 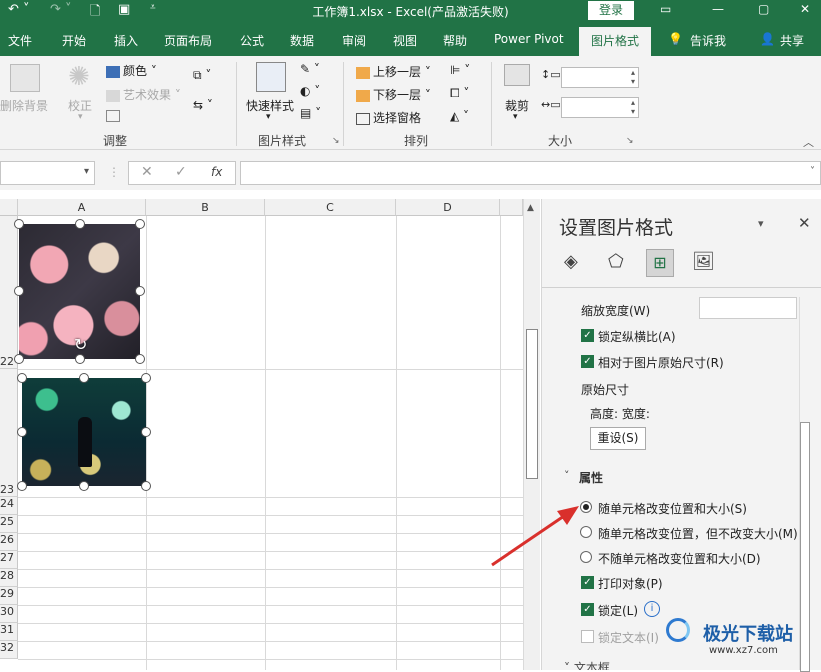 I want to click on picture-icon: 🖼, so click(x=703, y=261).